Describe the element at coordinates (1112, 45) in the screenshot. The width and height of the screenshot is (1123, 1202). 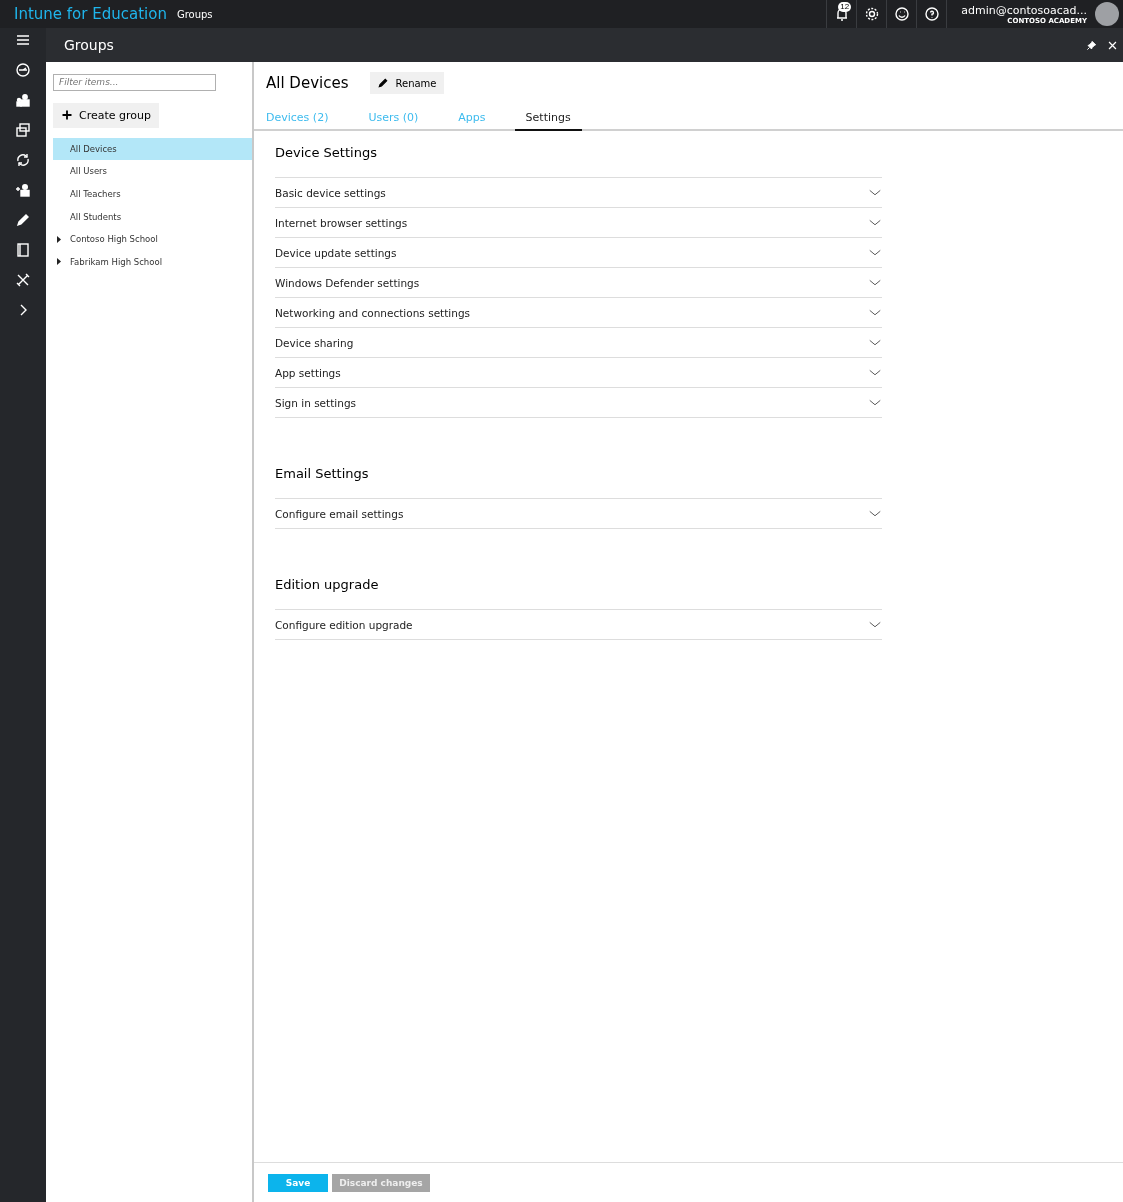
I see `close-icon` at that location.